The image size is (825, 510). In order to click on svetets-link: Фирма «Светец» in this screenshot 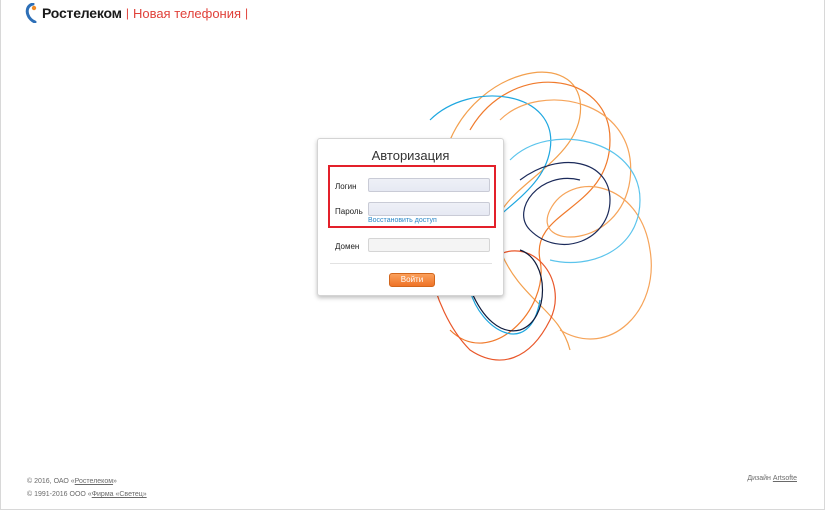, I will do `click(119, 494)`.